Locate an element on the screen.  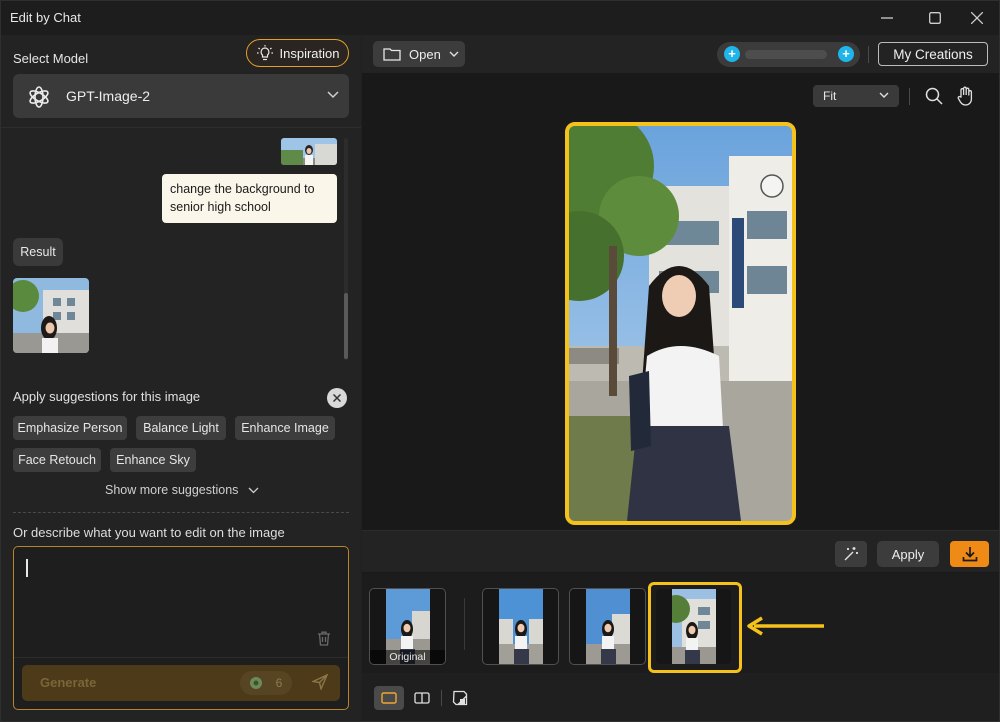
version-filmstrip: Original is located at coordinates (680, 623).